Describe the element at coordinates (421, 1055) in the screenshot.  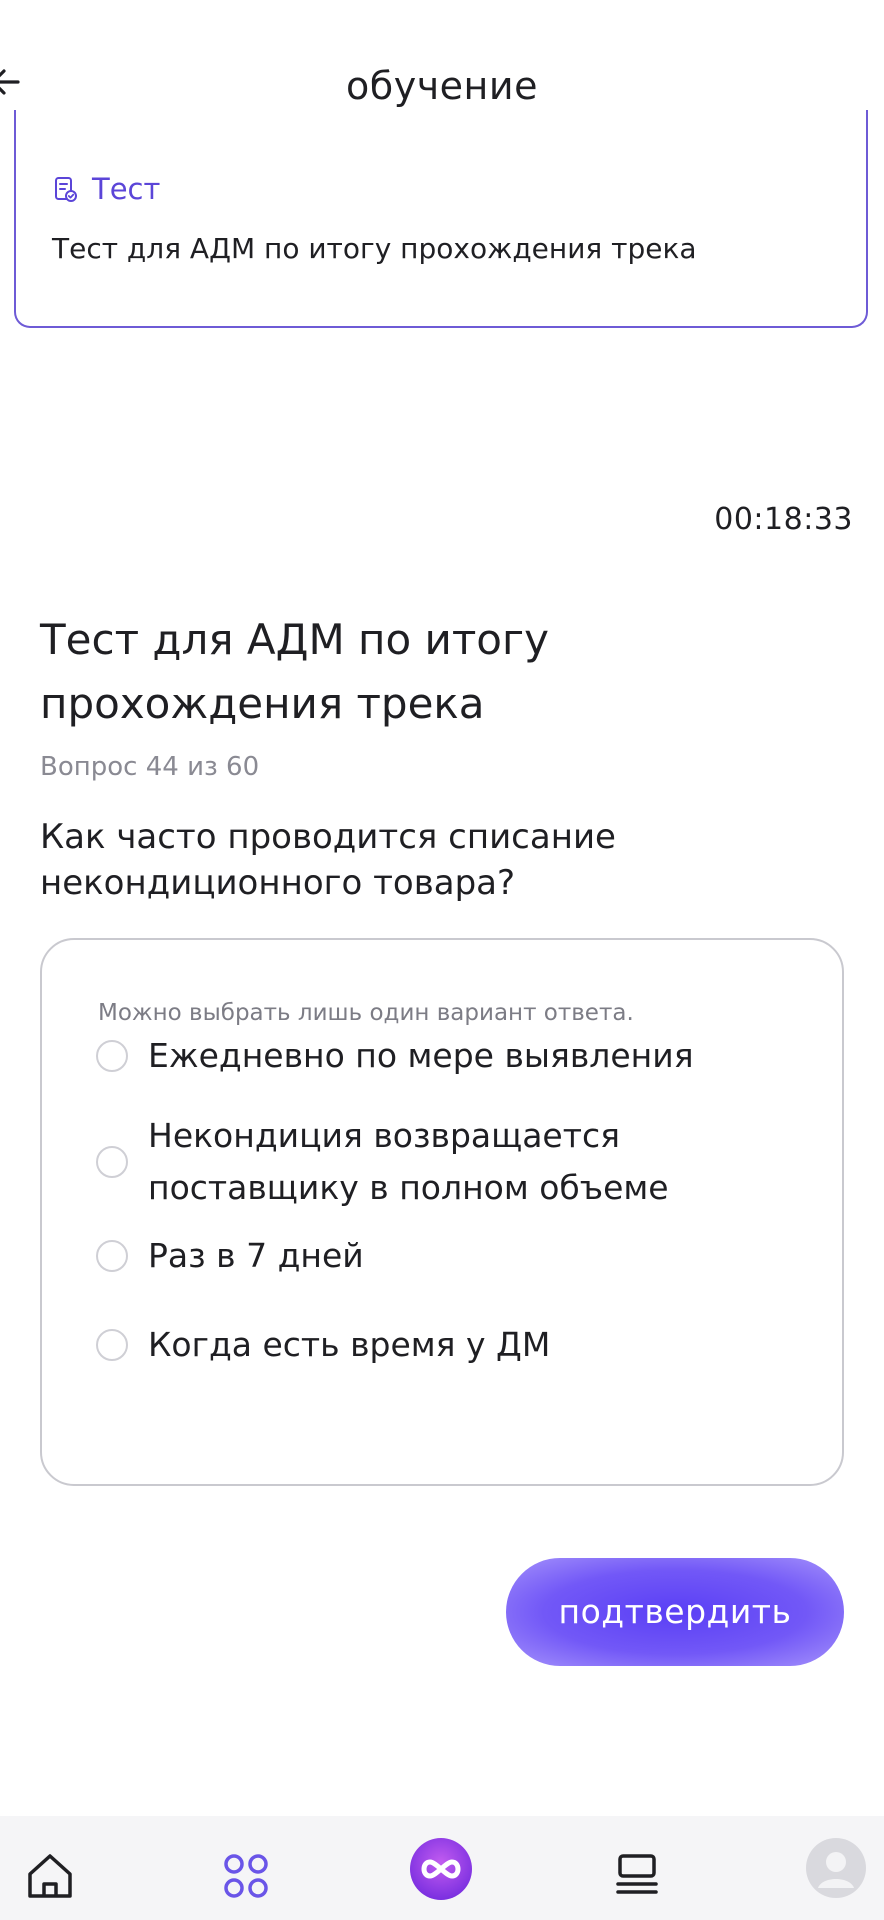
I see `answer-option-label: Ежедневно по мере выявления` at that location.